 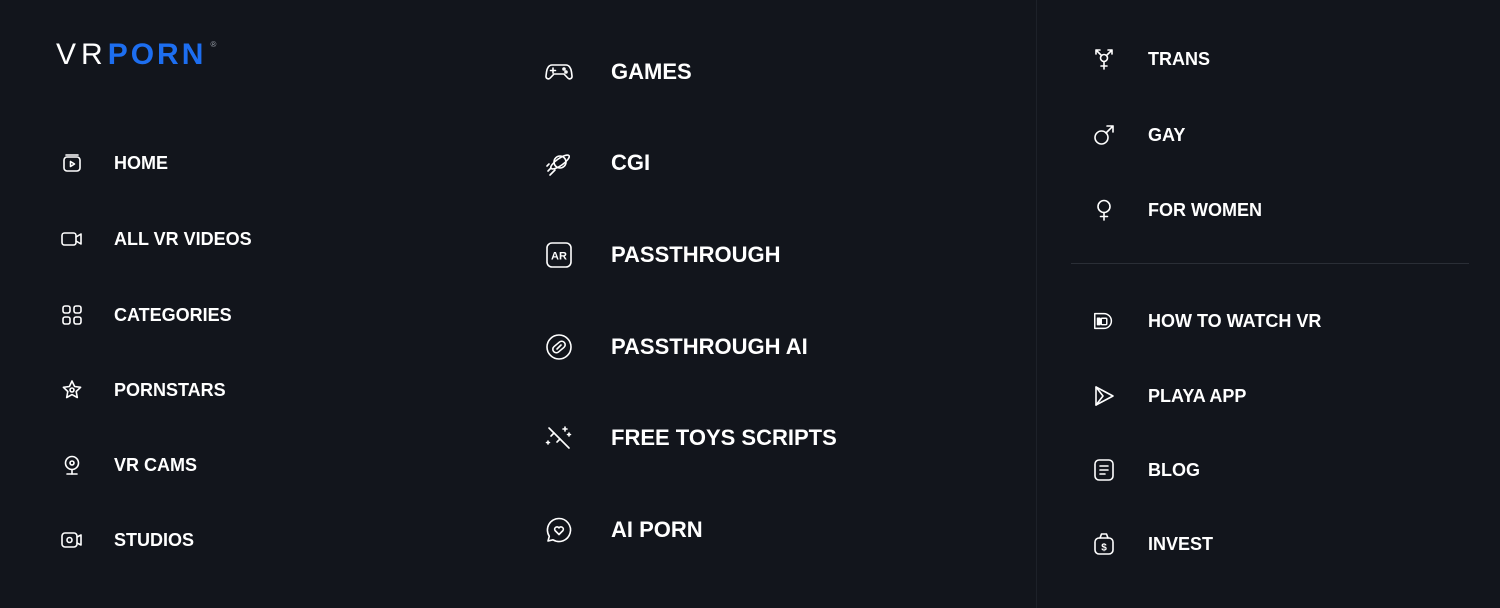 I want to click on chat-heart-icon, so click(x=559, y=530).